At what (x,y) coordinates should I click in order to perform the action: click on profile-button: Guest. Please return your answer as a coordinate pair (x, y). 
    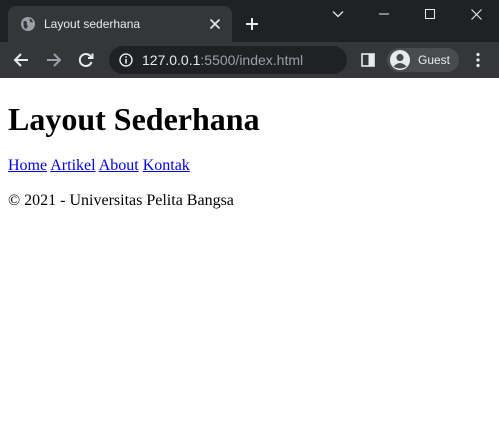
    Looking at the image, I should click on (423, 60).